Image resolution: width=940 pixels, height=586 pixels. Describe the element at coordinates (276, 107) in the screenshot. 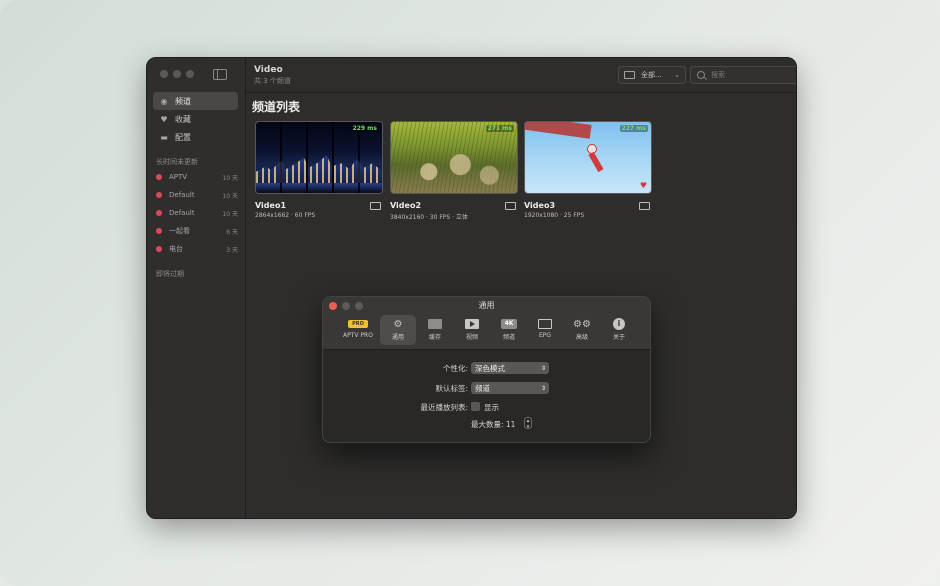

I see `page-title: 频道列表` at that location.